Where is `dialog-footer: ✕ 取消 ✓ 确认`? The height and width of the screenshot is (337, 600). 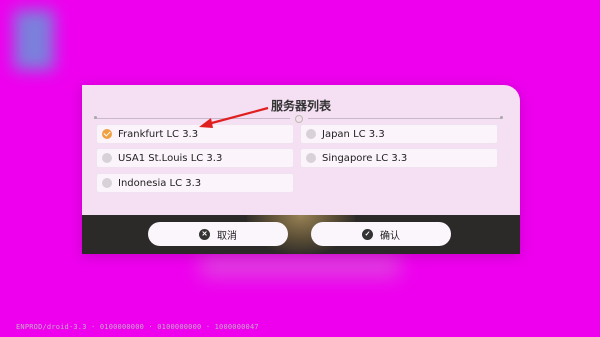
dialog-footer: ✕ 取消 ✓ 确认 is located at coordinates (301, 234).